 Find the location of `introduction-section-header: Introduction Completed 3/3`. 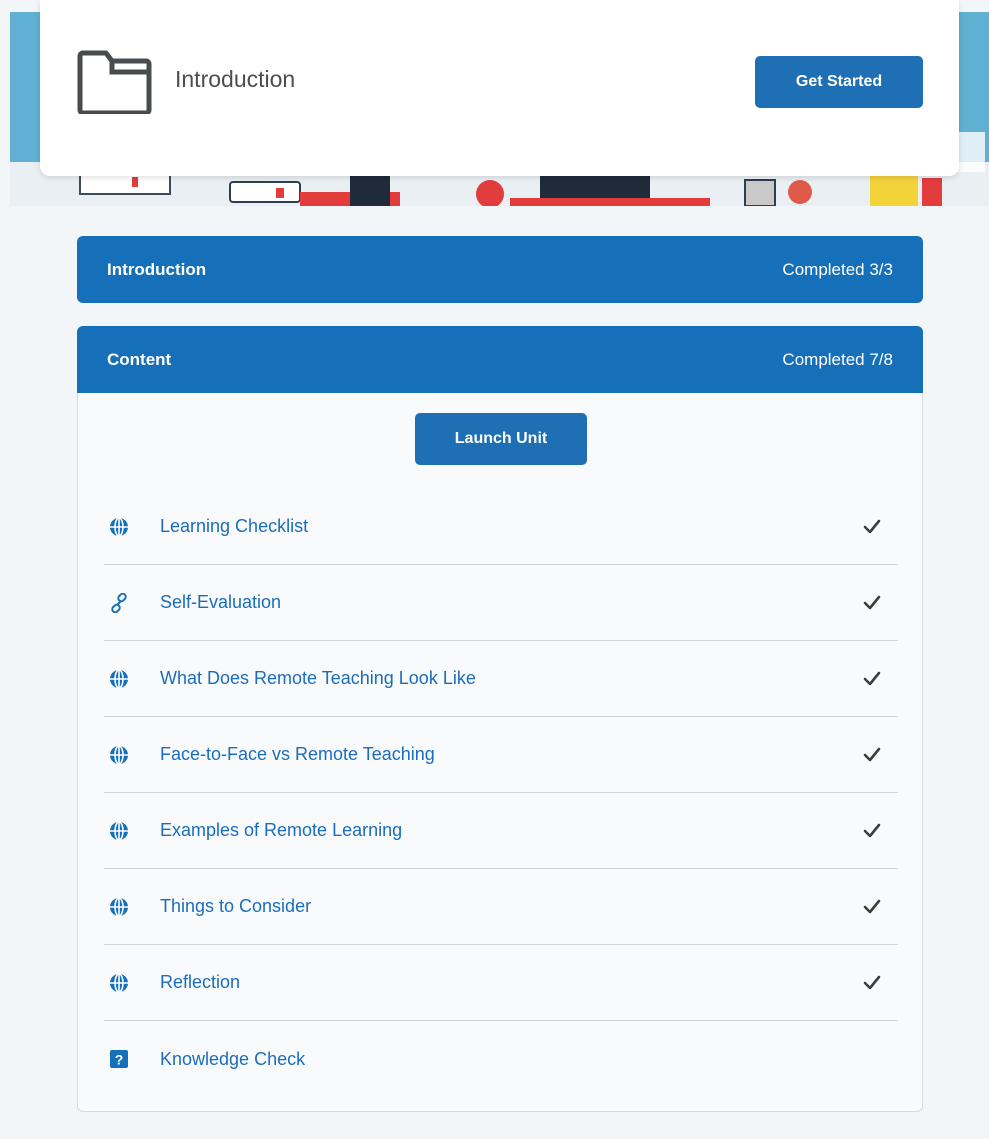

introduction-section-header: Introduction Completed 3/3 is located at coordinates (500, 269).